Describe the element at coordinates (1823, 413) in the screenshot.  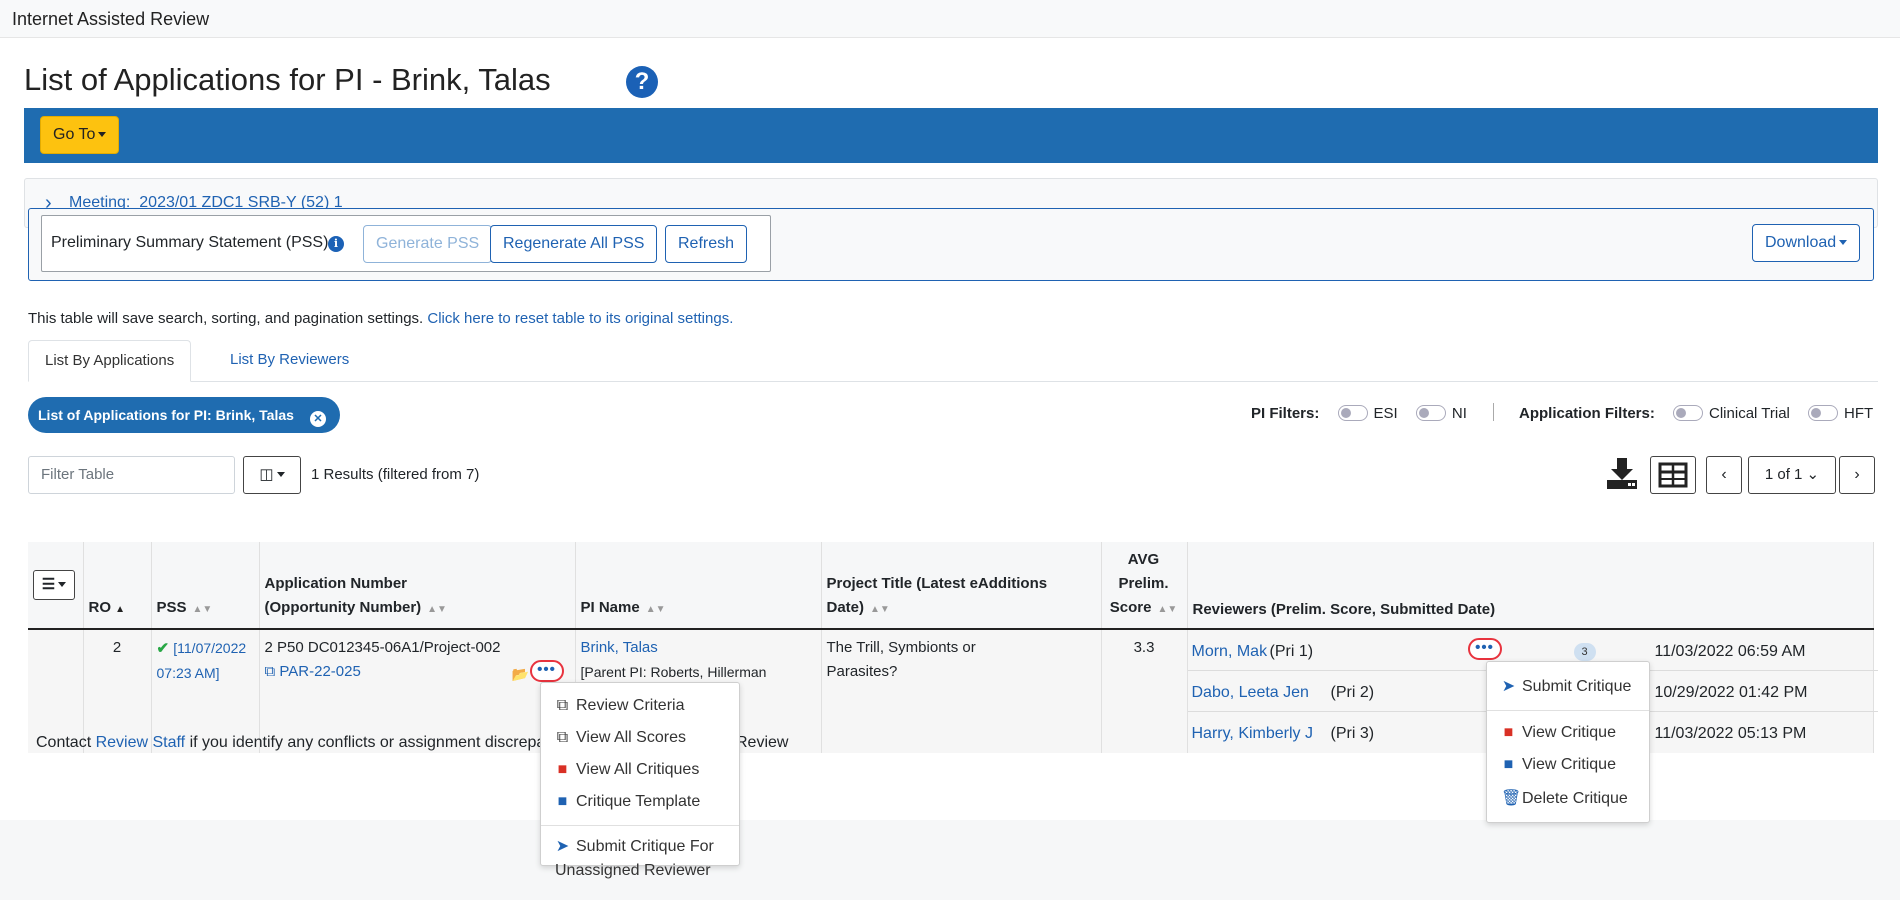
I see `hft-toggle` at that location.